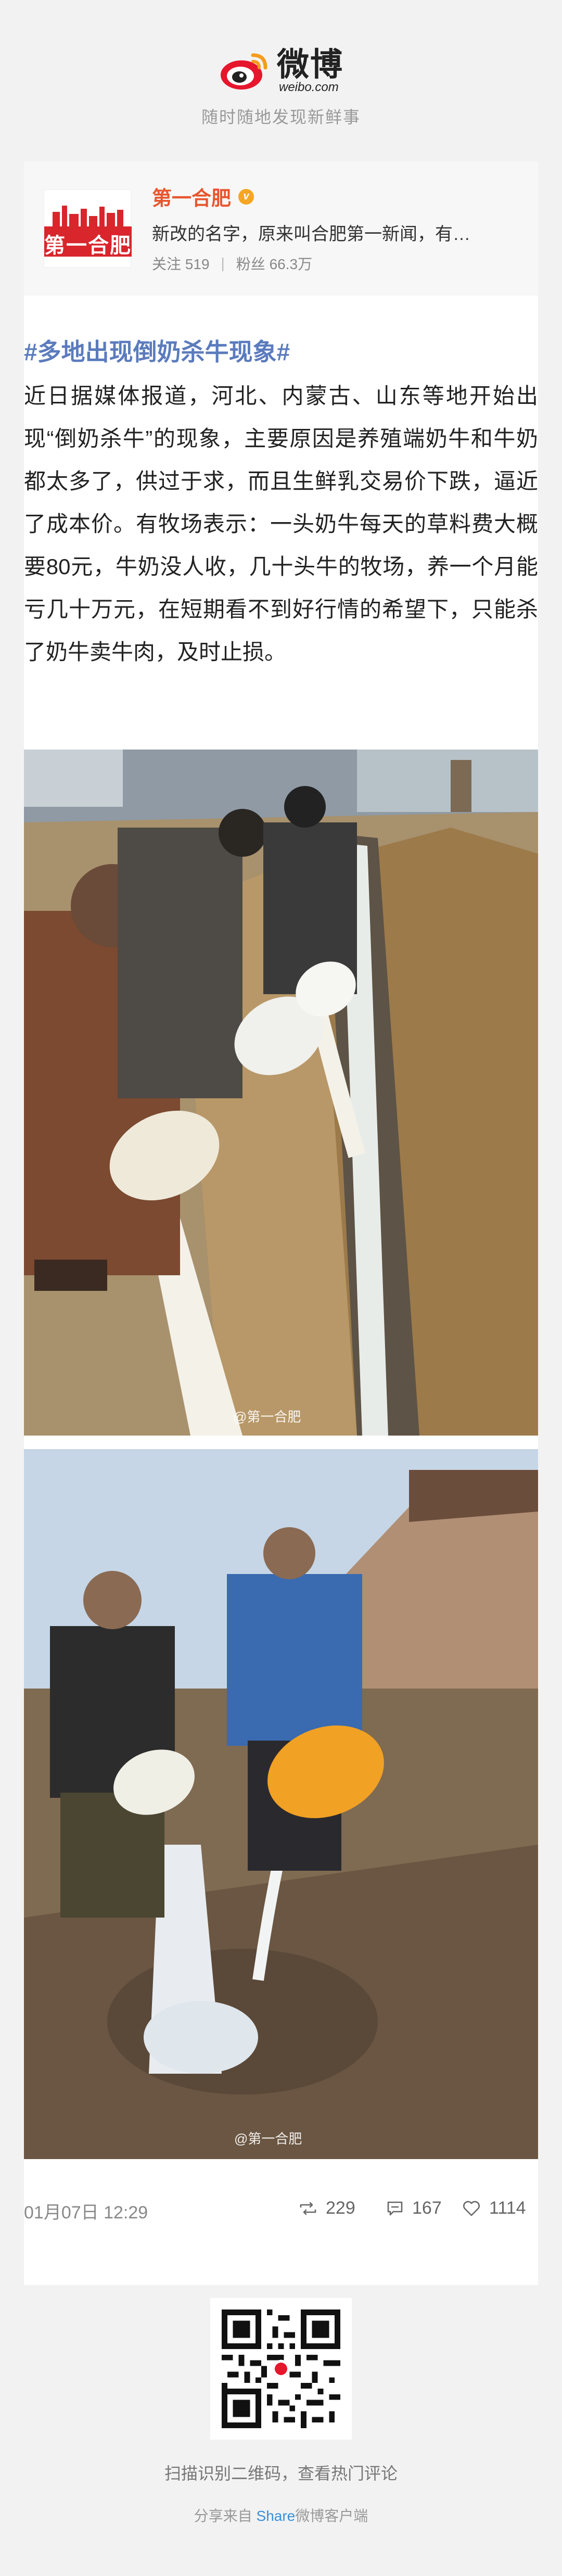  What do you see at coordinates (308, 87) in the screenshot?
I see `logo-domain: weibo.com` at bounding box center [308, 87].